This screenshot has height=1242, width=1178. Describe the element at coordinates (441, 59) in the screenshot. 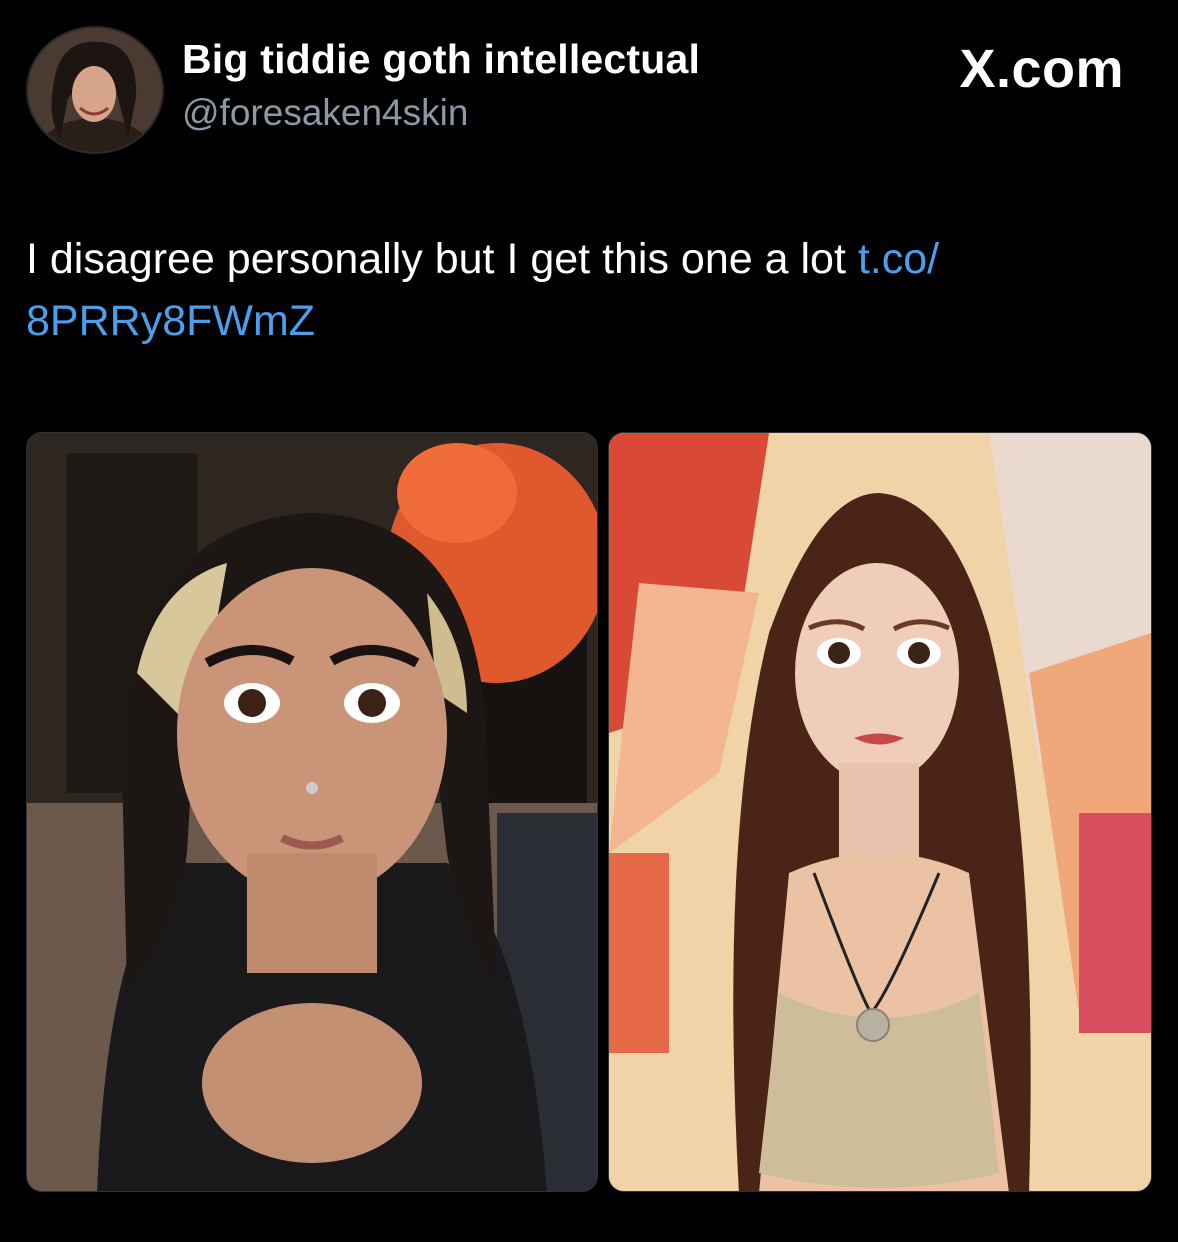

I see `display-name: Big tiddie goth intellectual` at that location.